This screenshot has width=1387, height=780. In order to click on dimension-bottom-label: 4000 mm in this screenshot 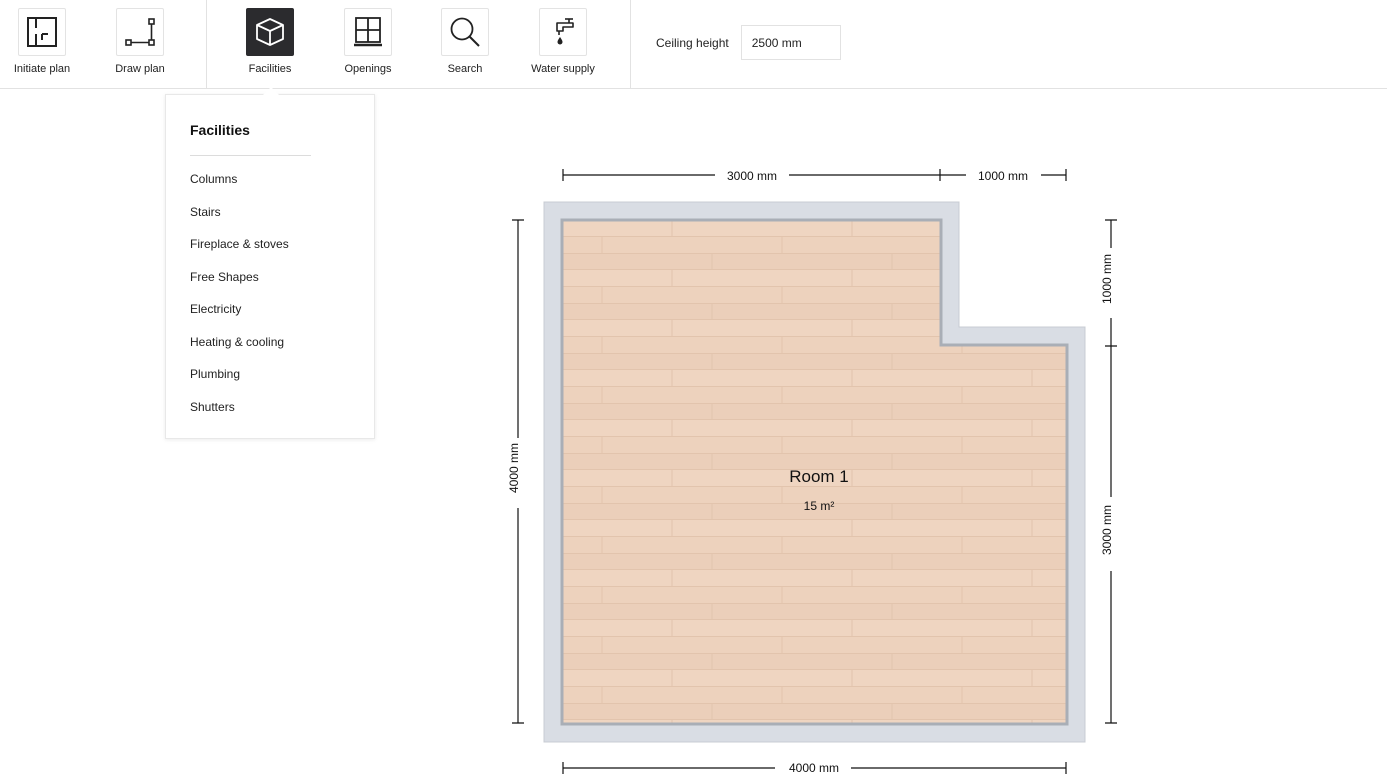, I will do `click(814, 768)`.